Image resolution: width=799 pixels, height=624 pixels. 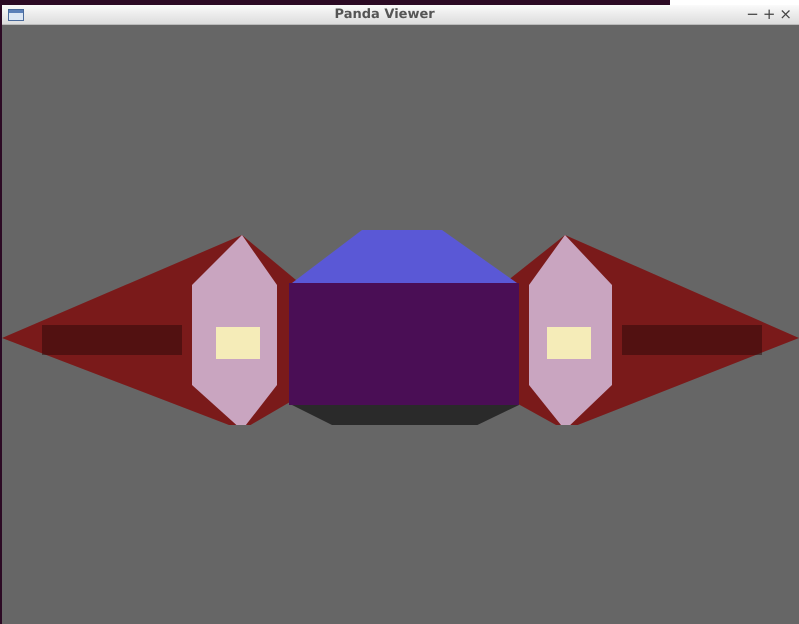 I want to click on close-button: ×, so click(x=785, y=14).